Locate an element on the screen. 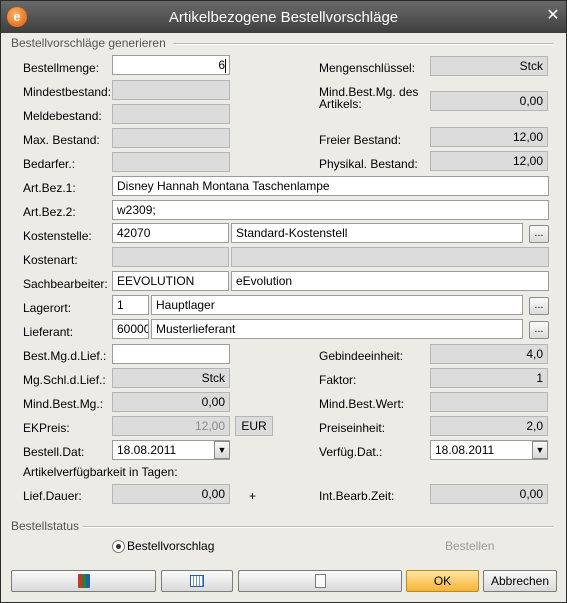 The width and height of the screenshot is (567, 603). lagerort-code-input: 1 is located at coordinates (130, 305).